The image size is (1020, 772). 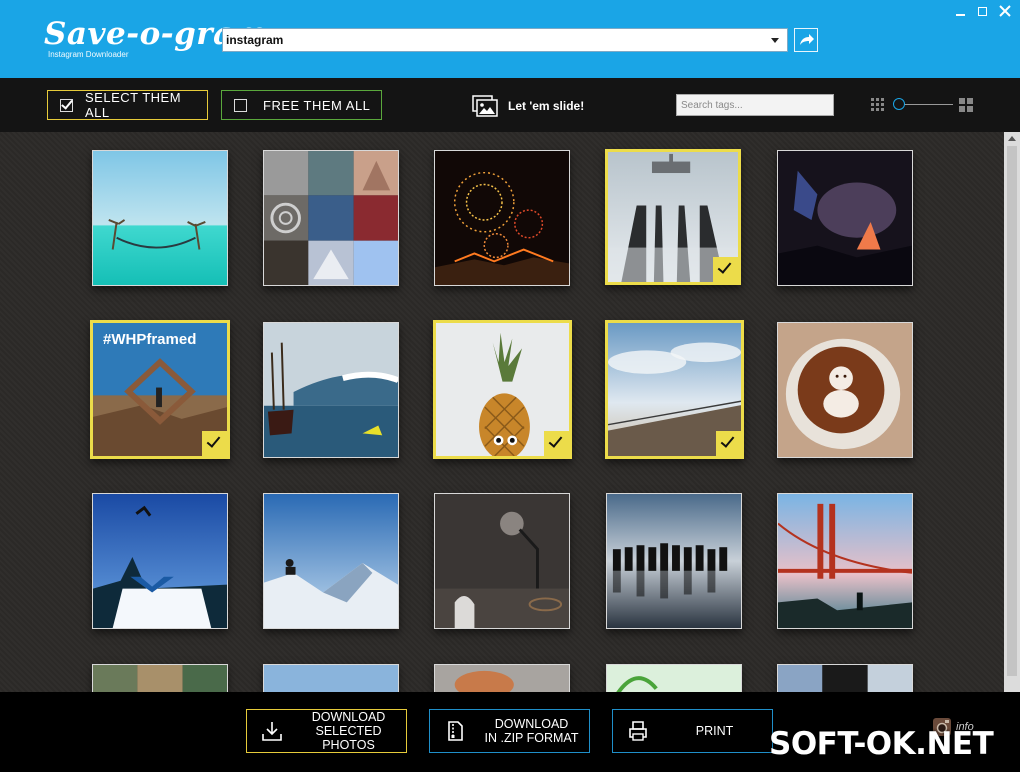 What do you see at coordinates (531, 738) in the screenshot?
I see `download-zip-line2: IN .ZIP FORMAT` at bounding box center [531, 738].